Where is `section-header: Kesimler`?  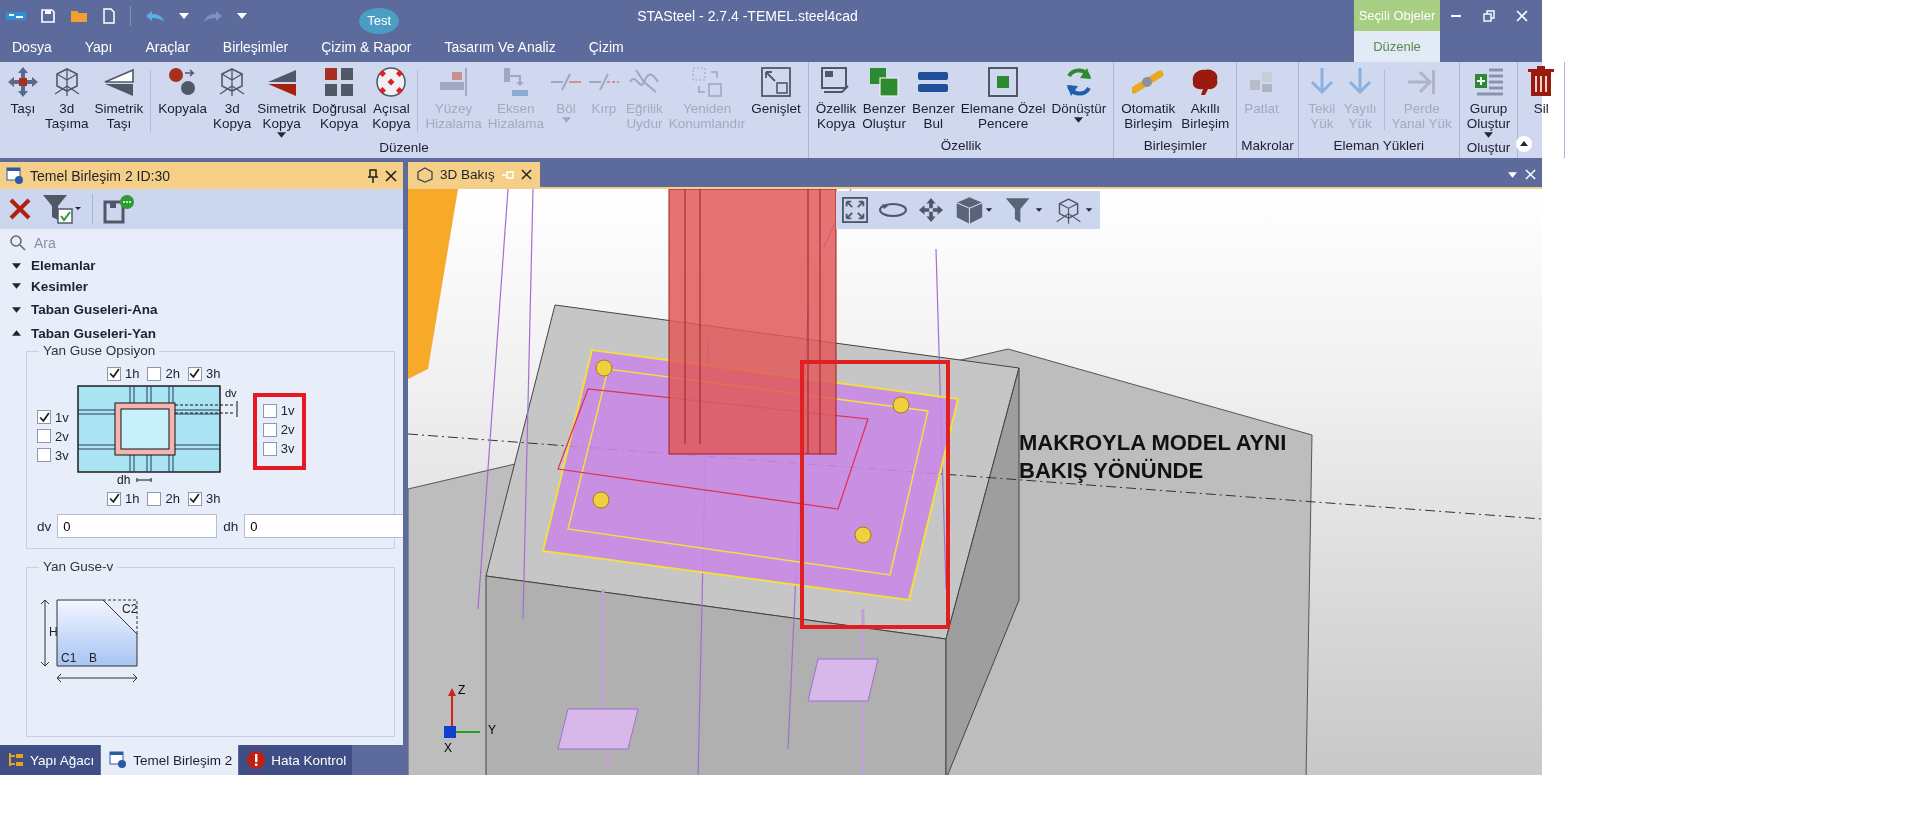
section-header: Kesimler is located at coordinates (201, 286).